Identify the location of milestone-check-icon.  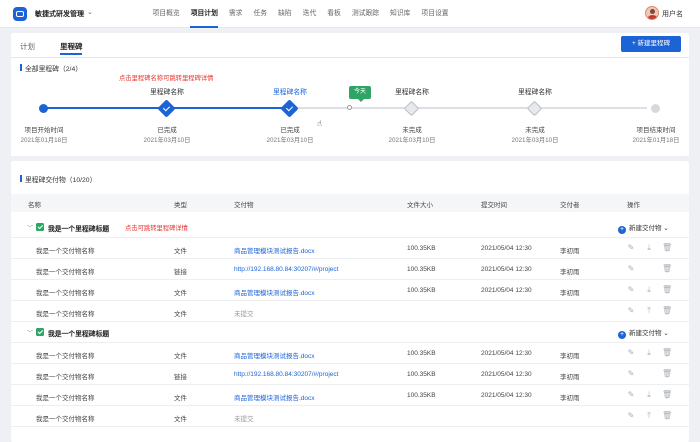
(40, 227).